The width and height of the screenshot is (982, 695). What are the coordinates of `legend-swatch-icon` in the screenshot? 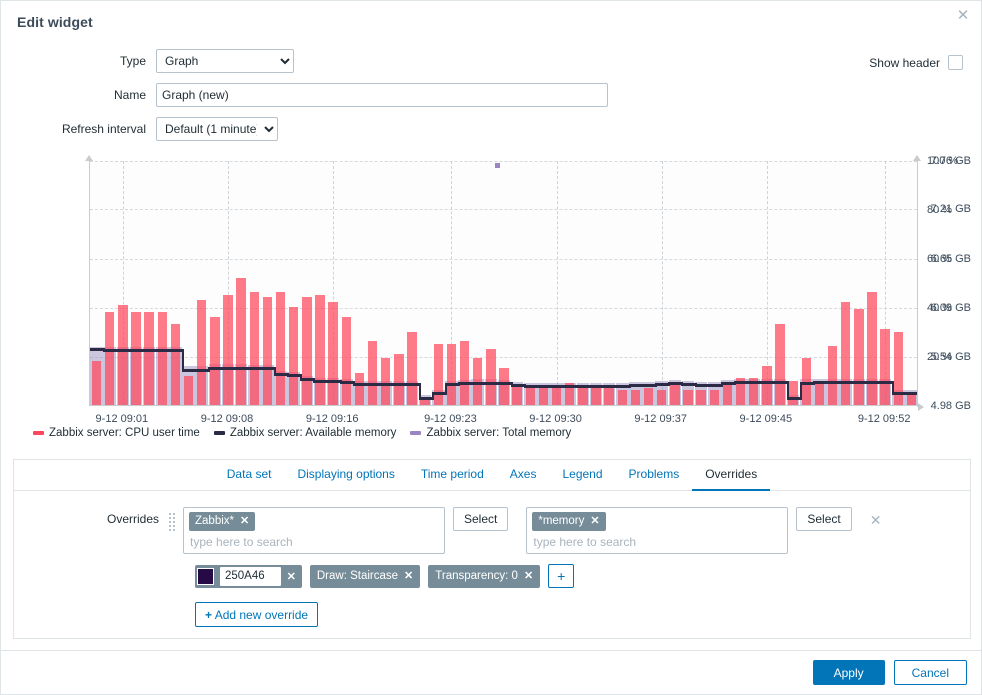 It's located at (219, 433).